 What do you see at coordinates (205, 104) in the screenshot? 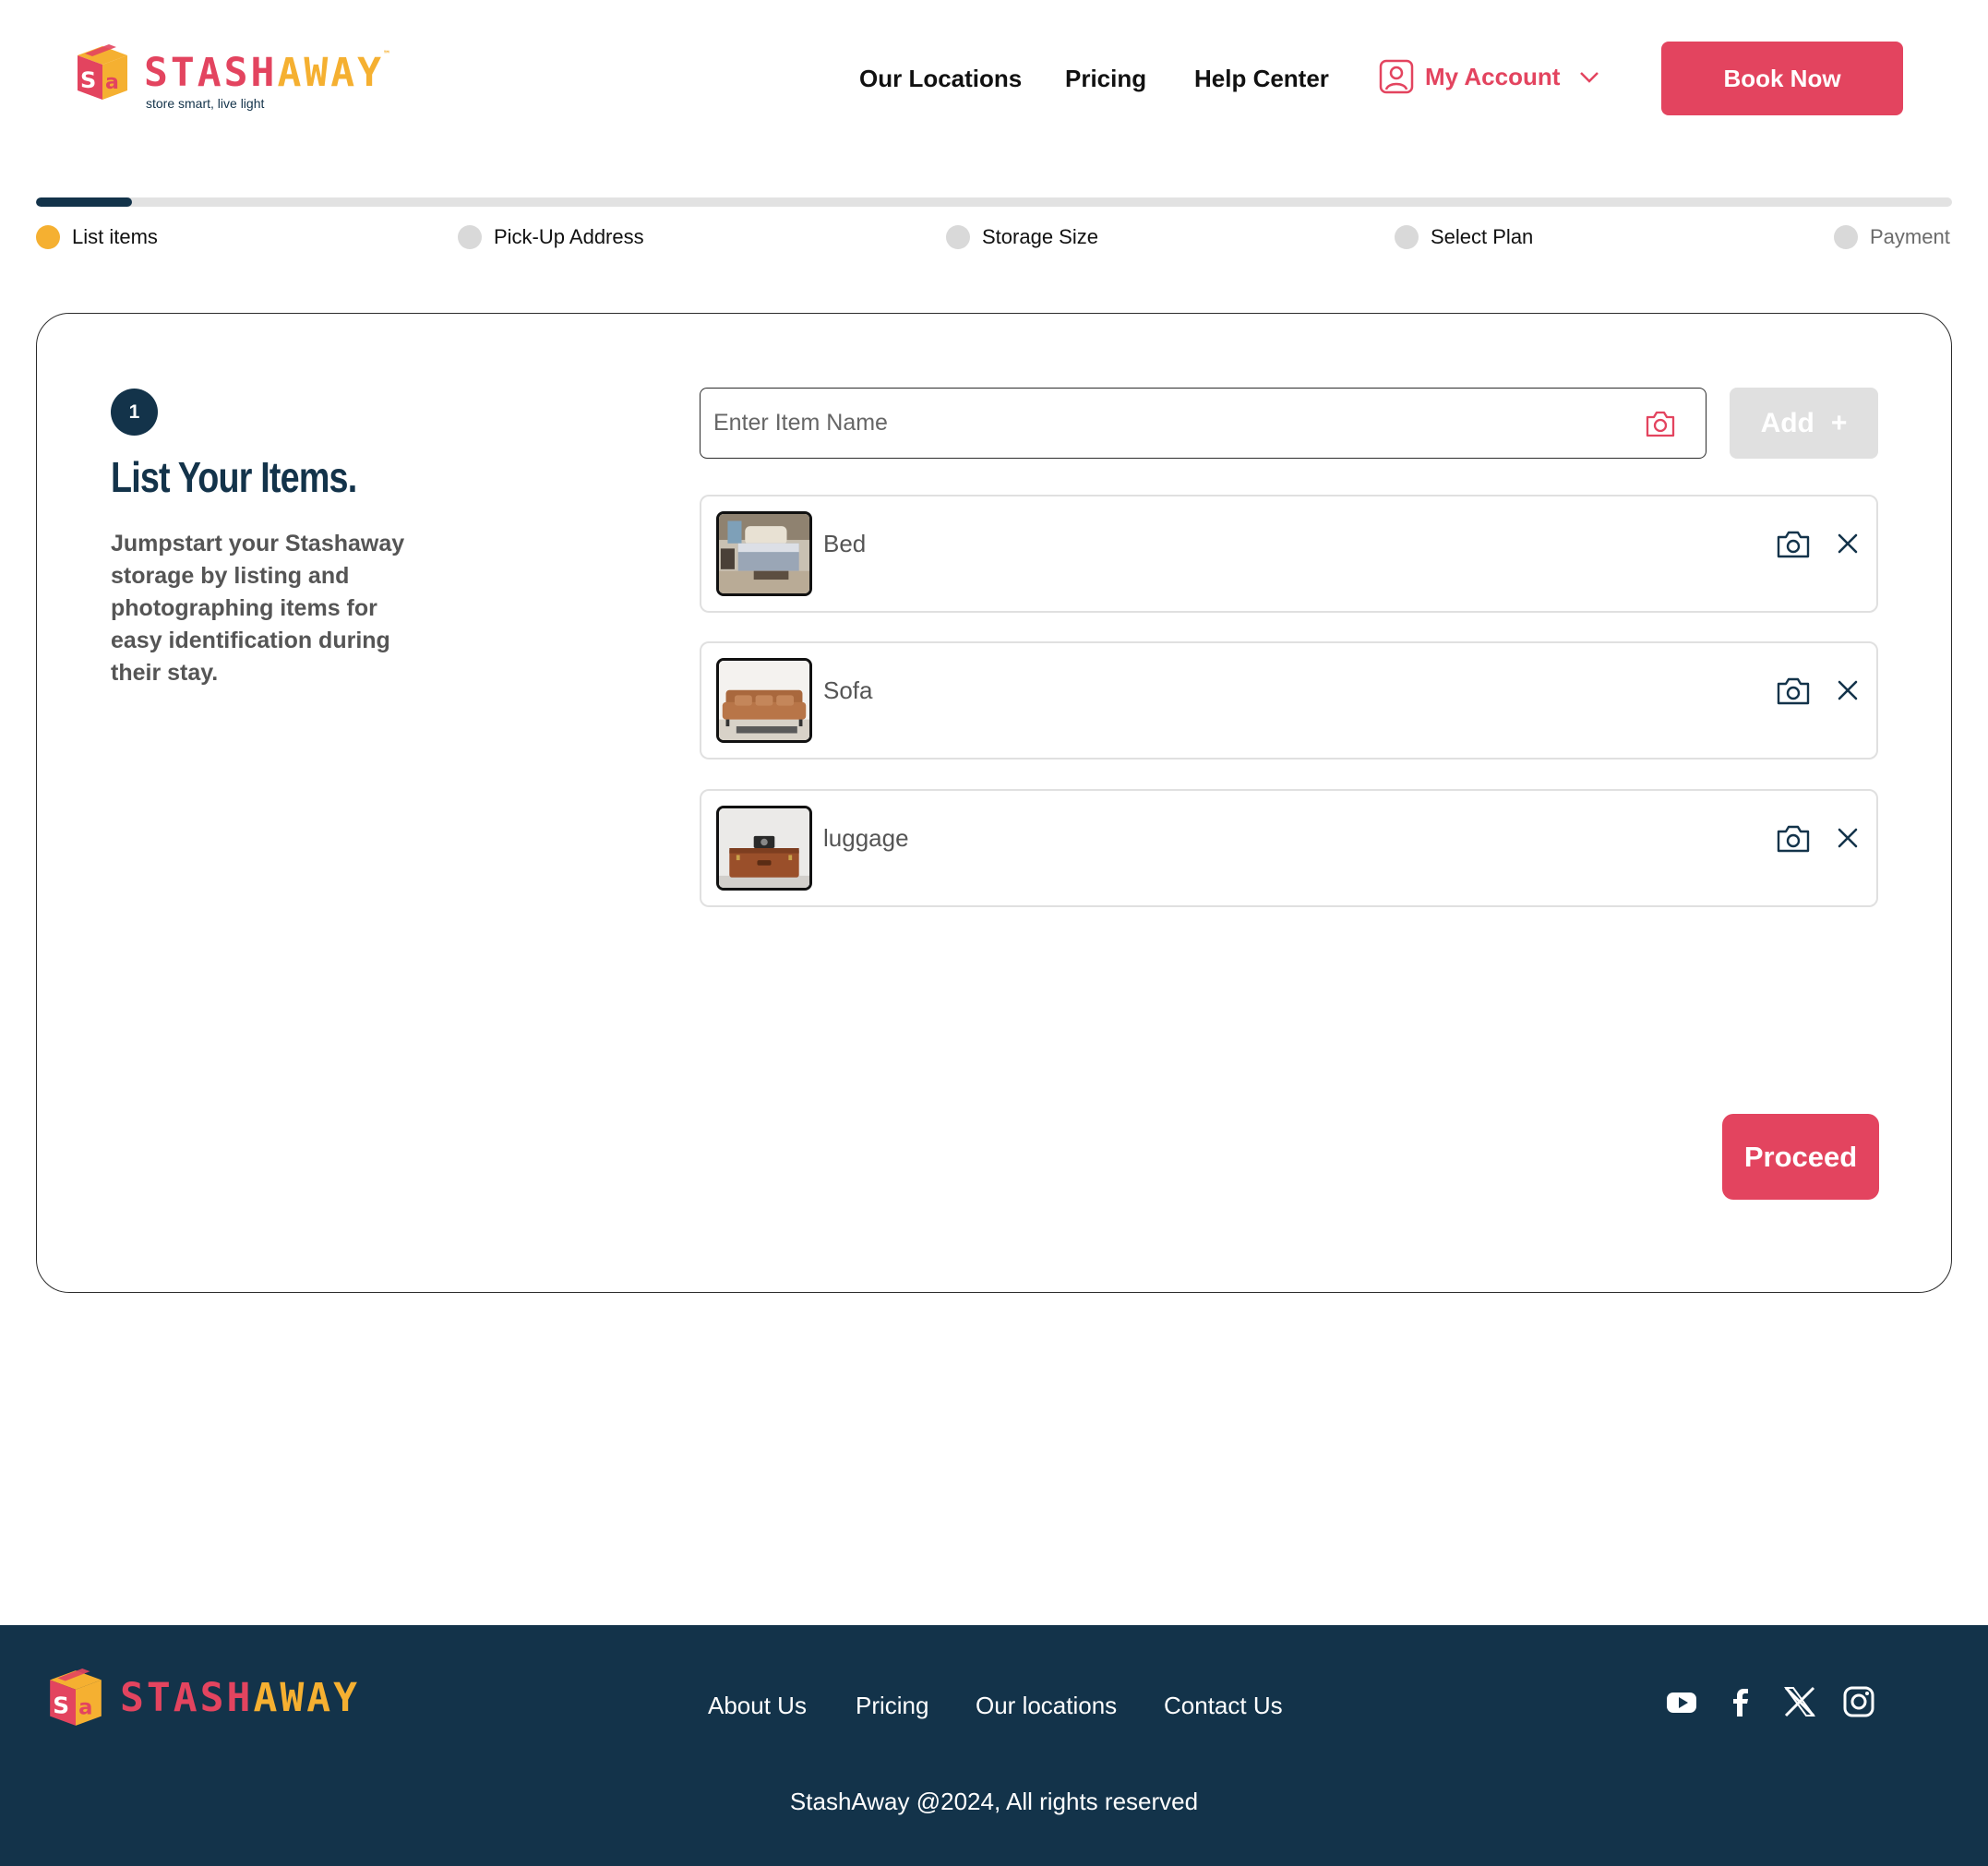
I see `brand-tagline: store smart, live light` at bounding box center [205, 104].